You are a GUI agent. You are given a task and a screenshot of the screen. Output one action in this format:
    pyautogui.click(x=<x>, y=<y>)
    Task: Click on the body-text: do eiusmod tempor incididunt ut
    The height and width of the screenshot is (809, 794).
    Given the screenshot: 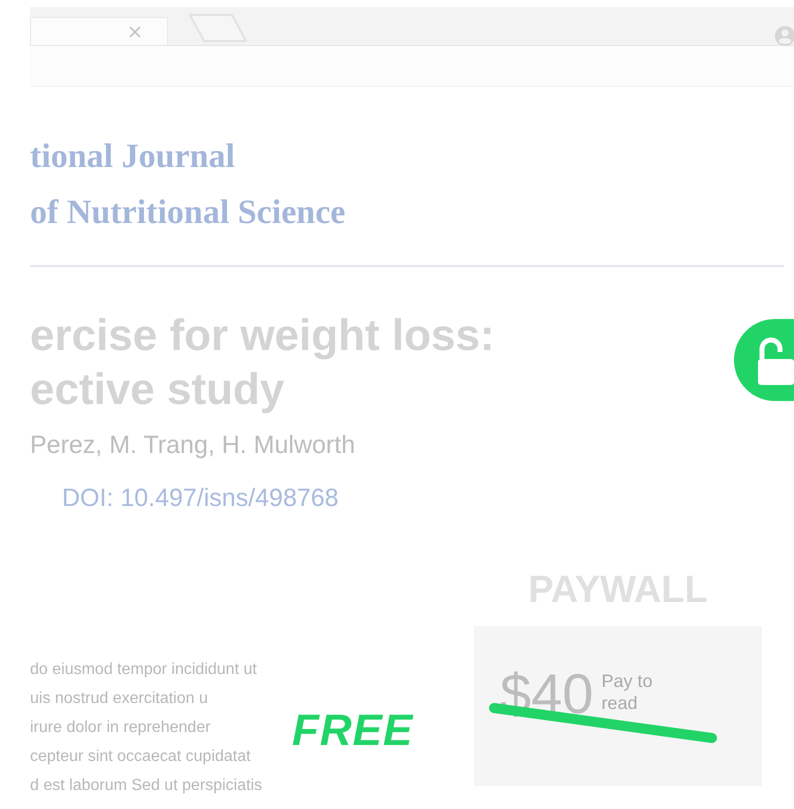 What is the action you would take?
    pyautogui.click(x=143, y=670)
    